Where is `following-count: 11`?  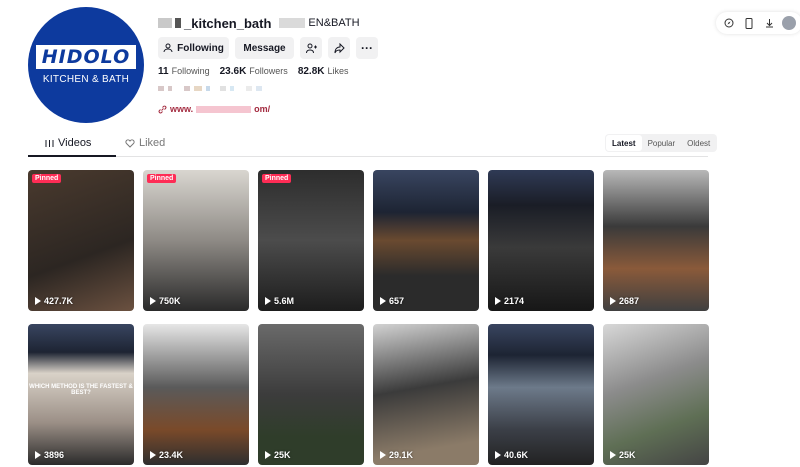 following-count: 11 is located at coordinates (163, 71).